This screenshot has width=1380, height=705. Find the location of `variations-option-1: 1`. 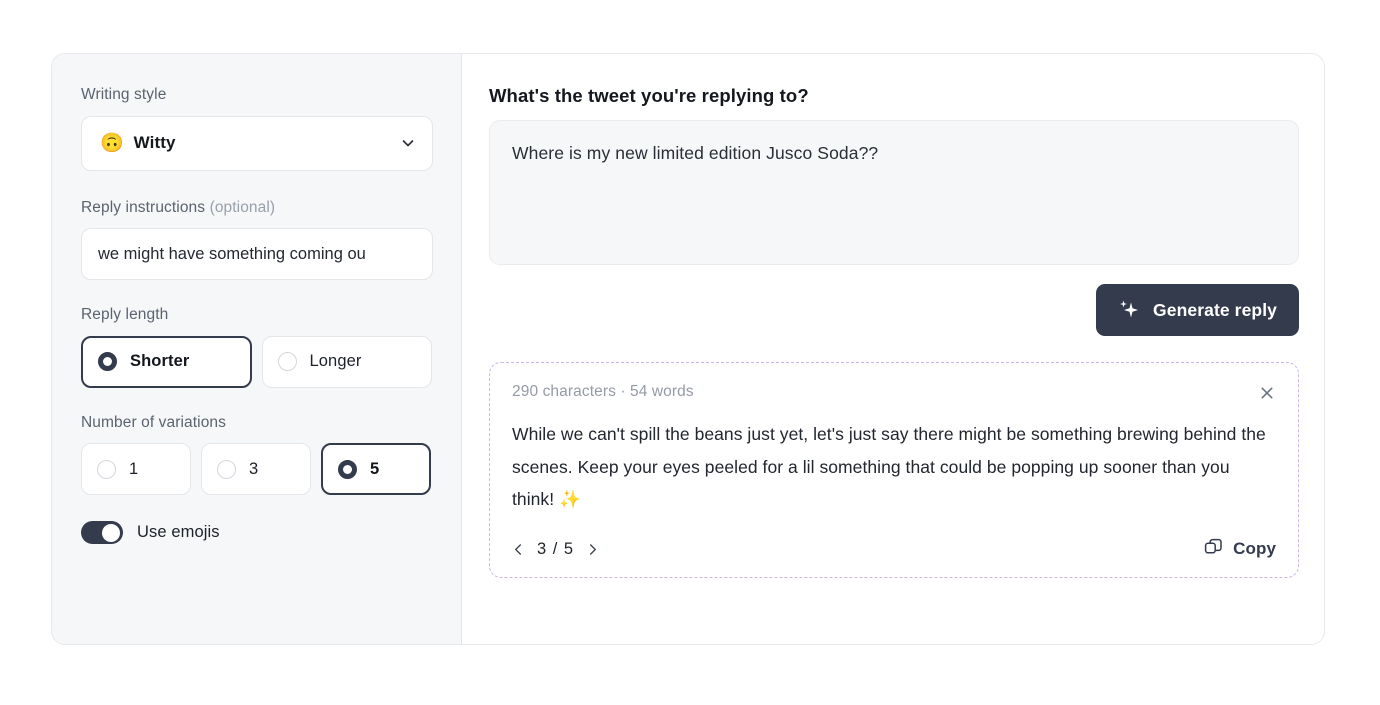

variations-option-1: 1 is located at coordinates (136, 469).